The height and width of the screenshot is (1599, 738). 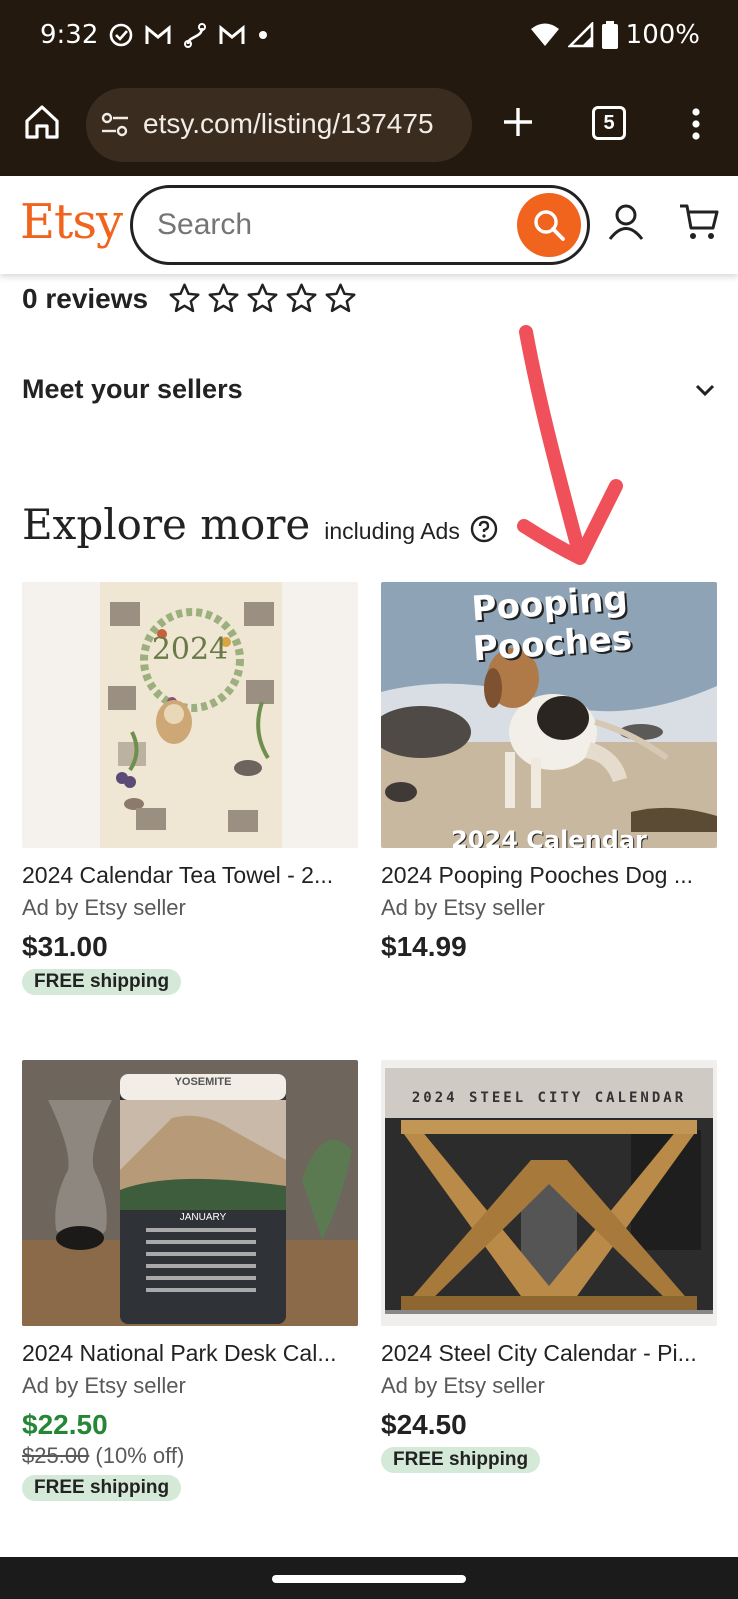 I want to click on browser-menu-button, so click(x=696, y=124).